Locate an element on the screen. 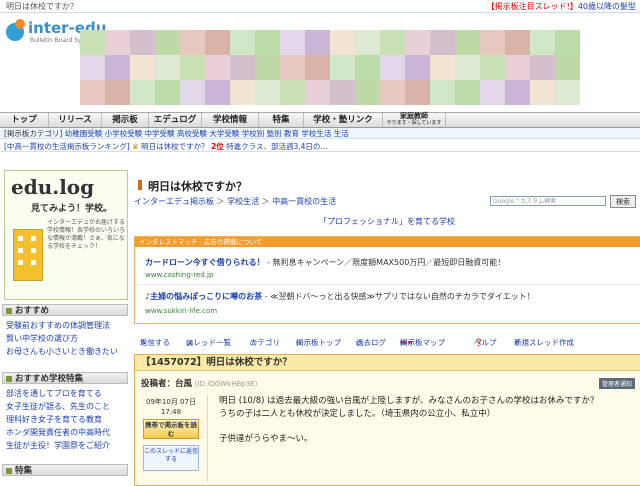 The image size is (640, 486). sidebar-link: ホンダ開発責任者の中高時代 is located at coordinates (58, 433).